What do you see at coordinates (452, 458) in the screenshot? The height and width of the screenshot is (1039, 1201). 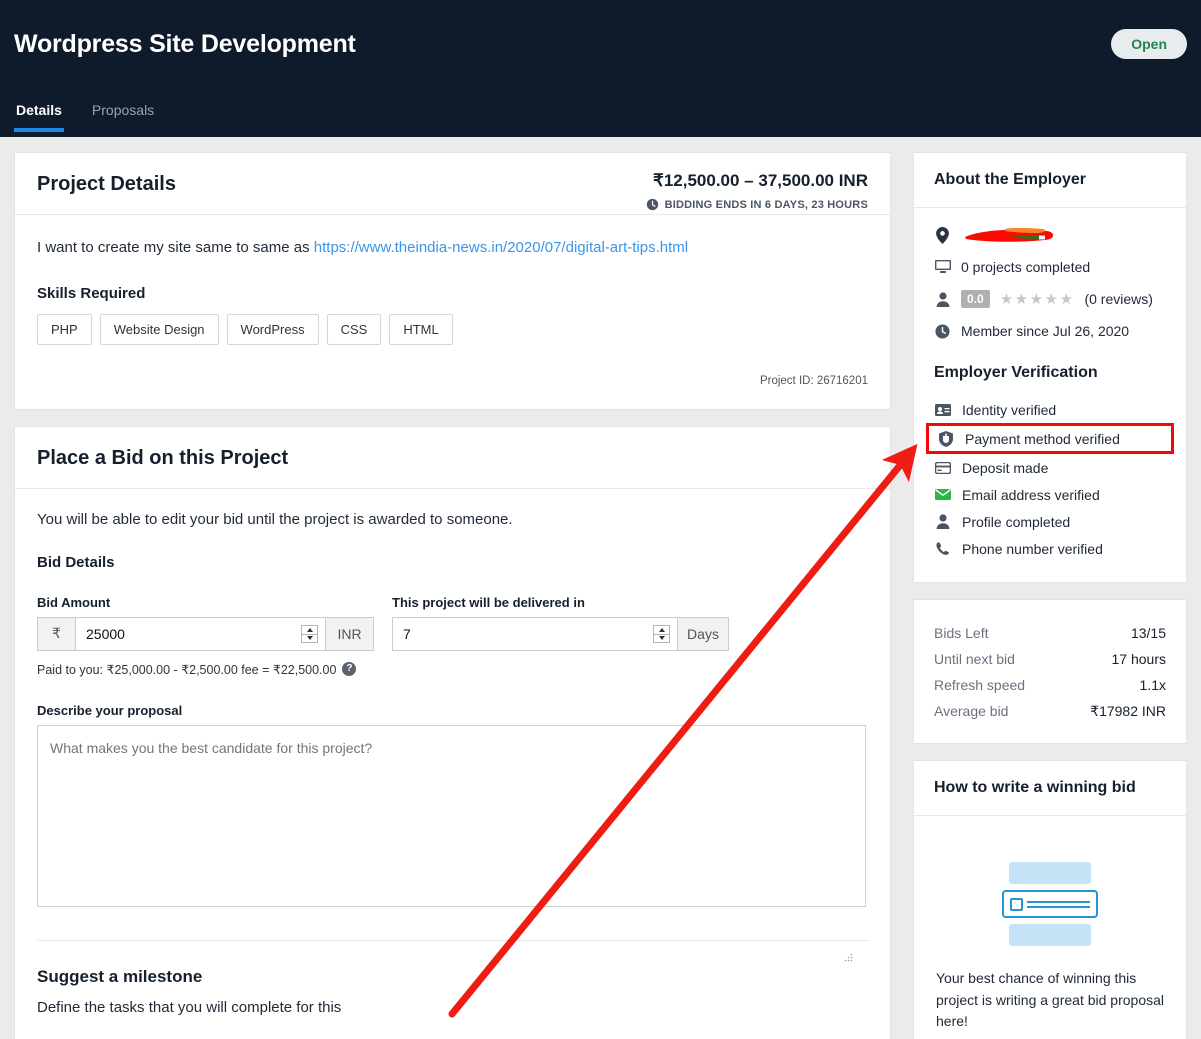 I see `place-bid-header: Place a Bid on this Project` at bounding box center [452, 458].